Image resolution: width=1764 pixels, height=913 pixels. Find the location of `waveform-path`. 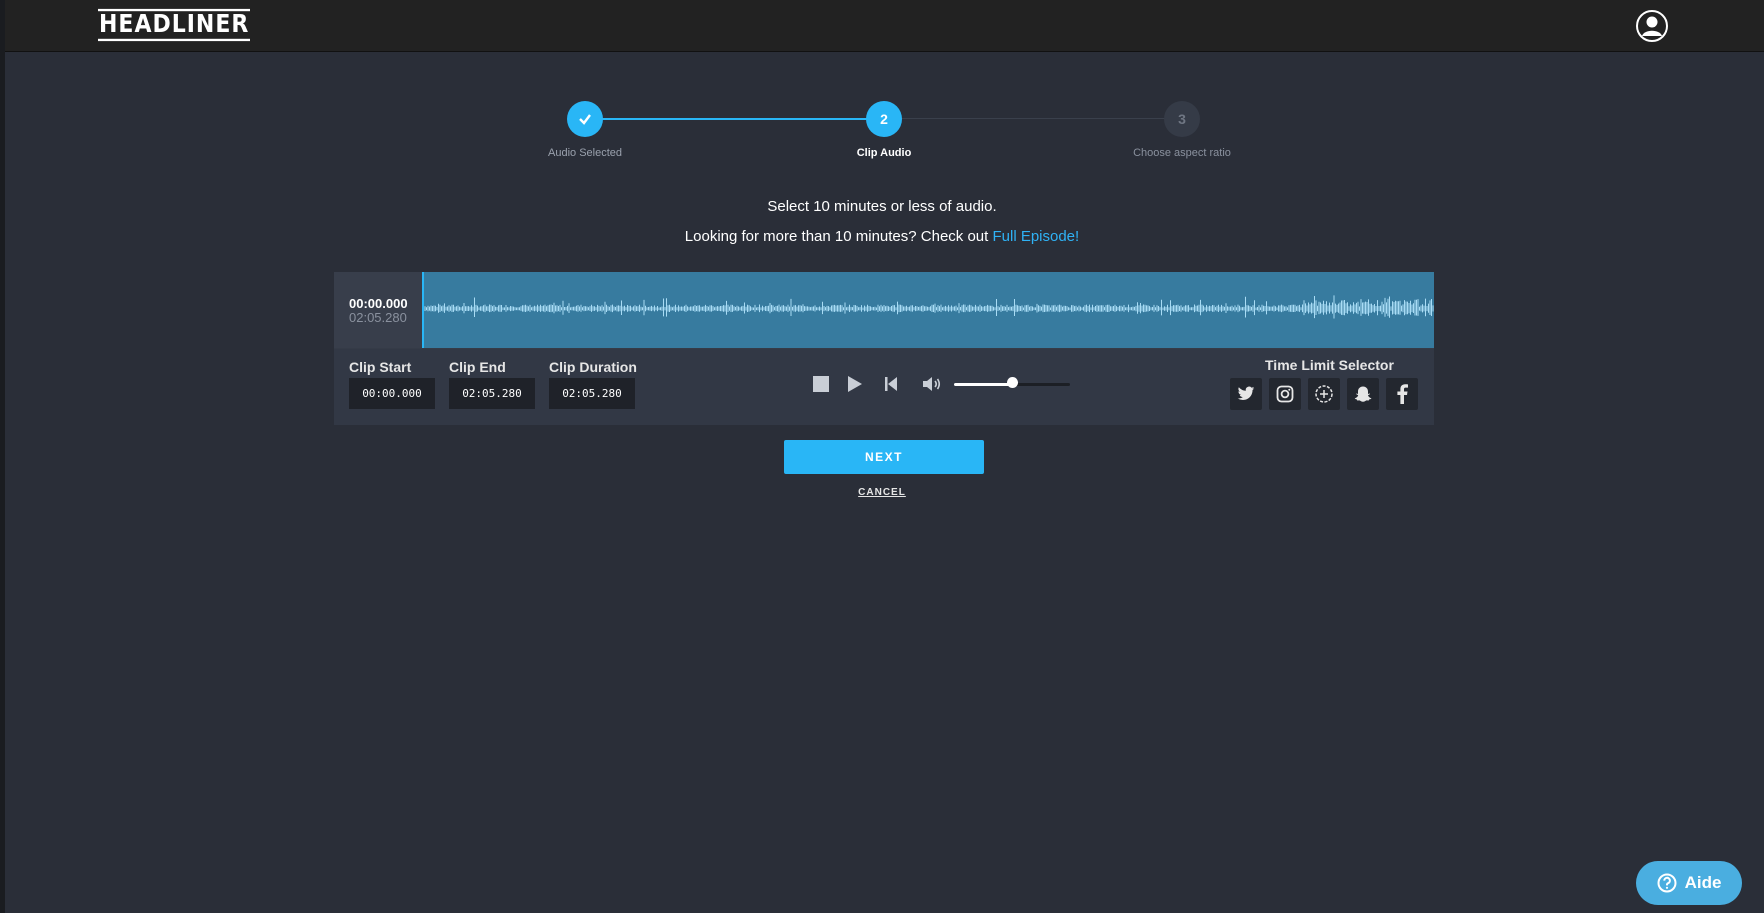

waveform-path is located at coordinates (927, 307).